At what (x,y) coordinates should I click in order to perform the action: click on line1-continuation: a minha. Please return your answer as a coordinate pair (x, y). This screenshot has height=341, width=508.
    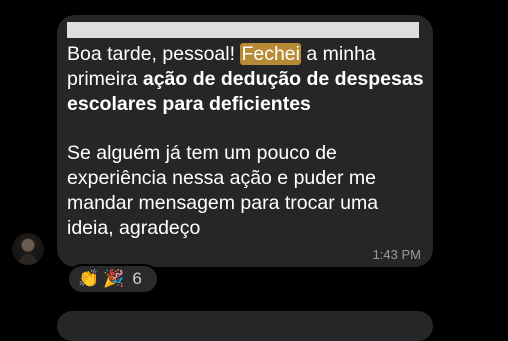
    Looking at the image, I should click on (338, 54).